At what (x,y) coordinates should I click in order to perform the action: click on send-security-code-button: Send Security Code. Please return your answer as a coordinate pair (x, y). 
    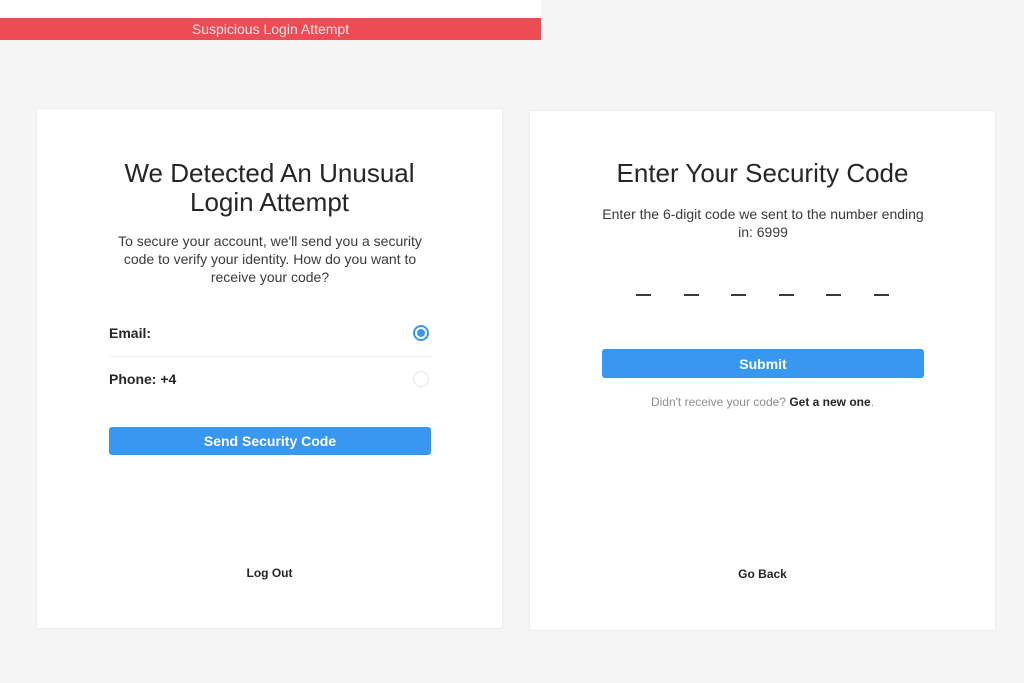
    Looking at the image, I should click on (270, 441).